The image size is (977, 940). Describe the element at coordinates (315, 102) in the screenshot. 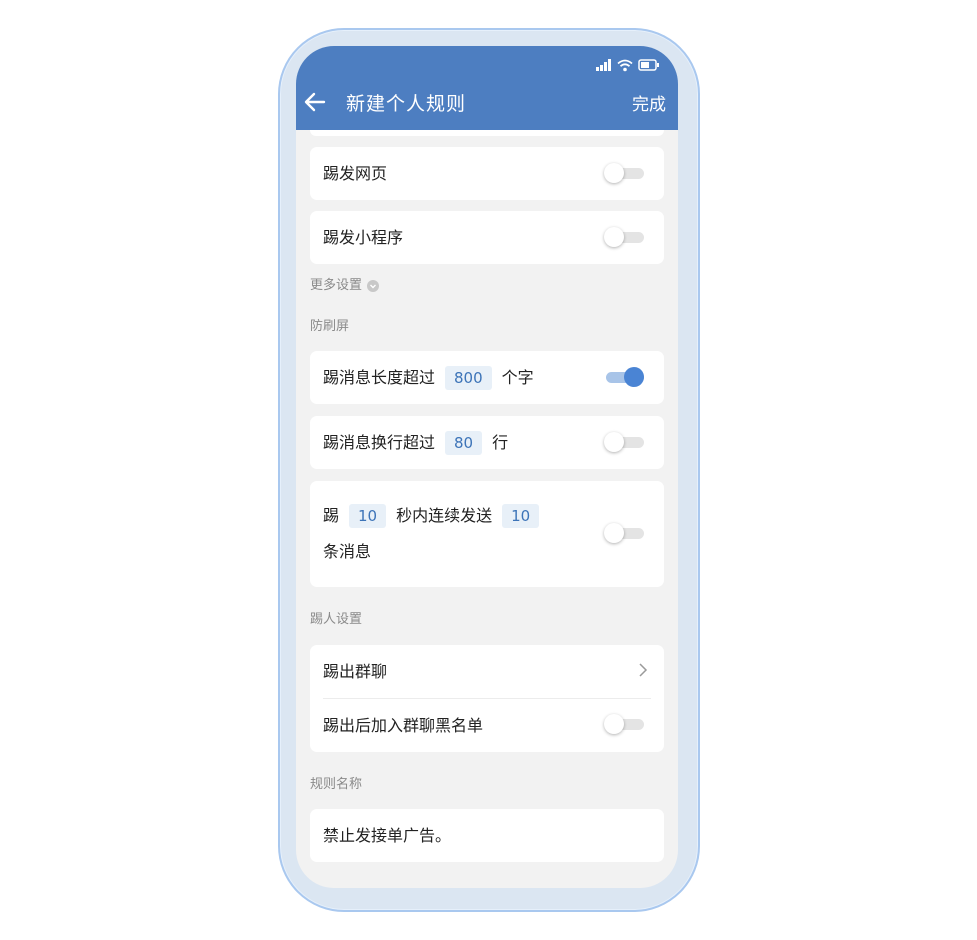

I see `back-arrow-icon` at that location.